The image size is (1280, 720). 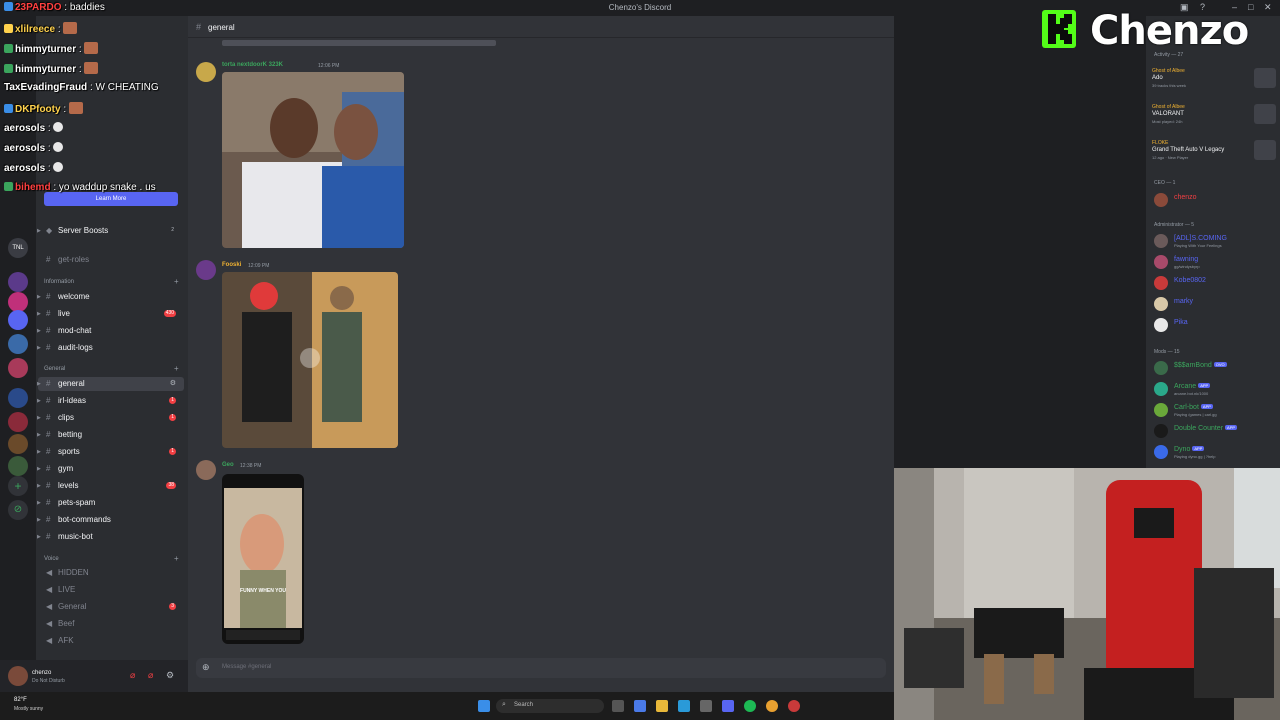 What do you see at coordinates (618, 706) in the screenshot?
I see `task-view-icon` at bounding box center [618, 706].